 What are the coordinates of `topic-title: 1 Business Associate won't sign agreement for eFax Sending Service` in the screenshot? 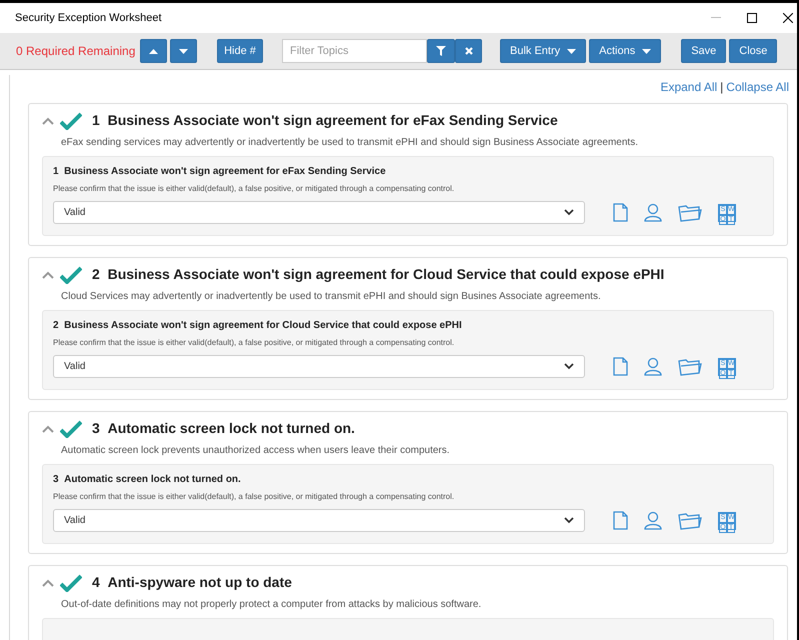 It's located at (325, 120).